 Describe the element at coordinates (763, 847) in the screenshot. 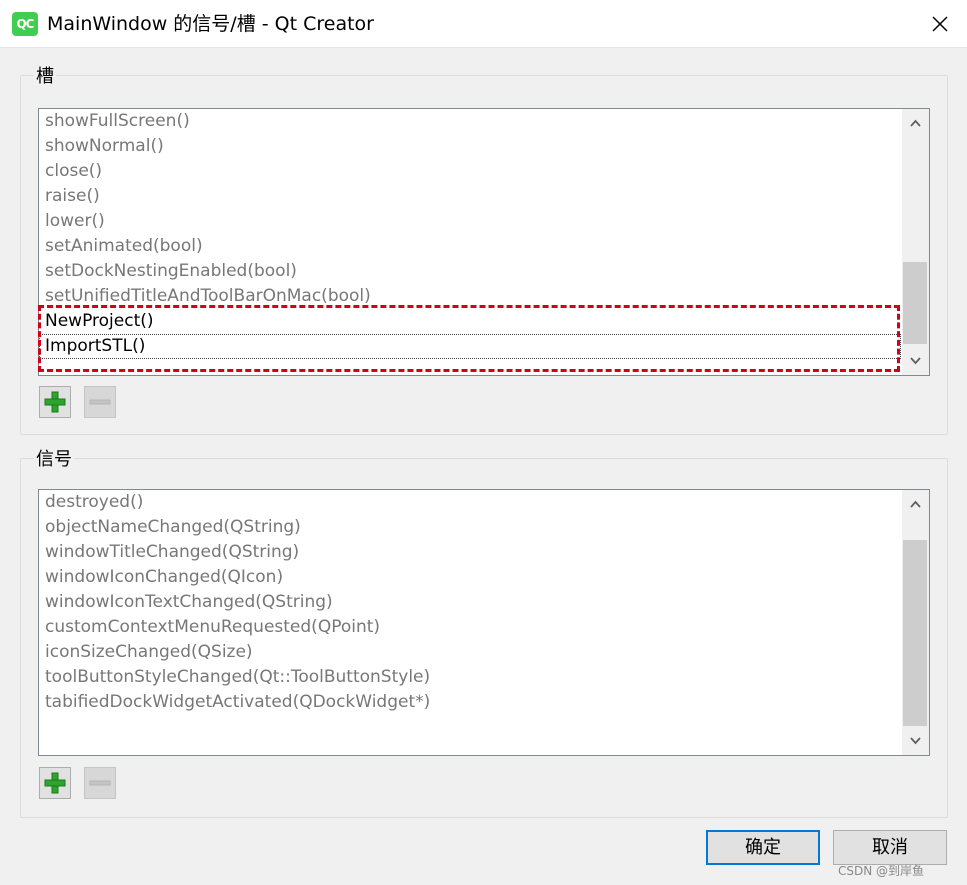

I see `ok-button: 确定` at that location.